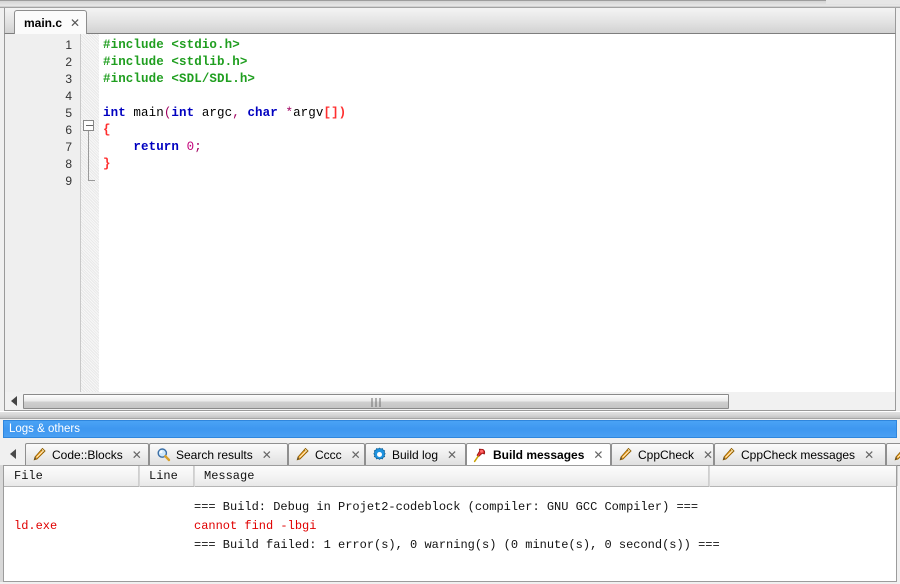 Image resolution: width=900 pixels, height=584 pixels. I want to click on line-number: 6, so click(68, 130).